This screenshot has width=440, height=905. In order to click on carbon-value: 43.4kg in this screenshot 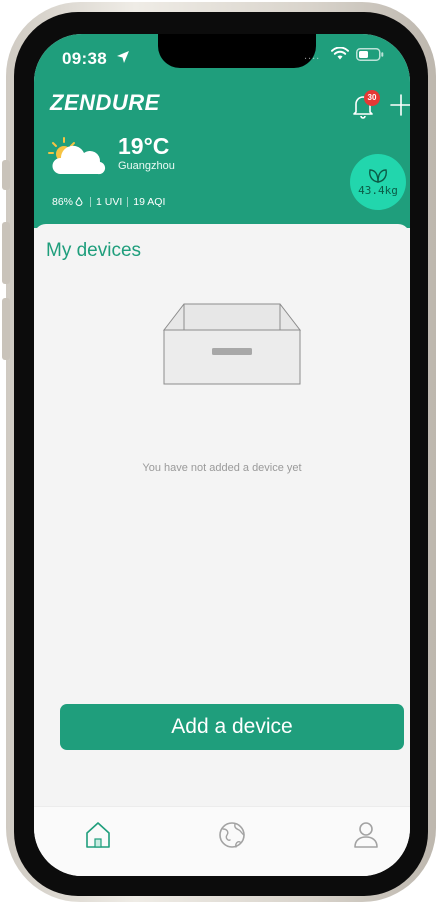, I will do `click(378, 190)`.